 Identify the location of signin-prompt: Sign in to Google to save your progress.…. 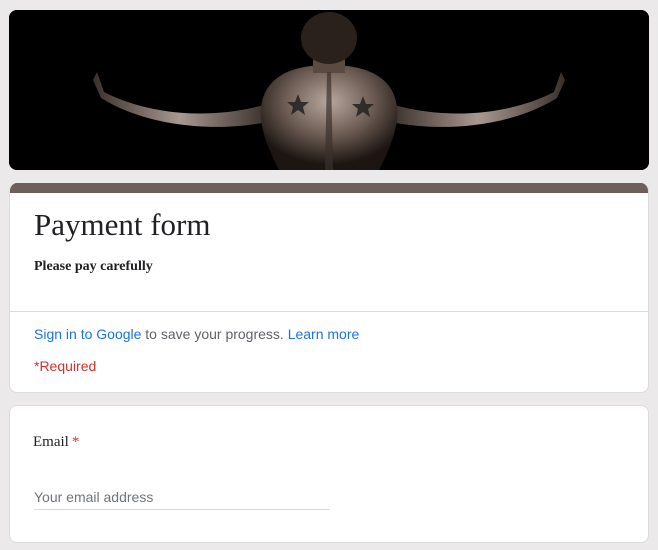
(196, 334).